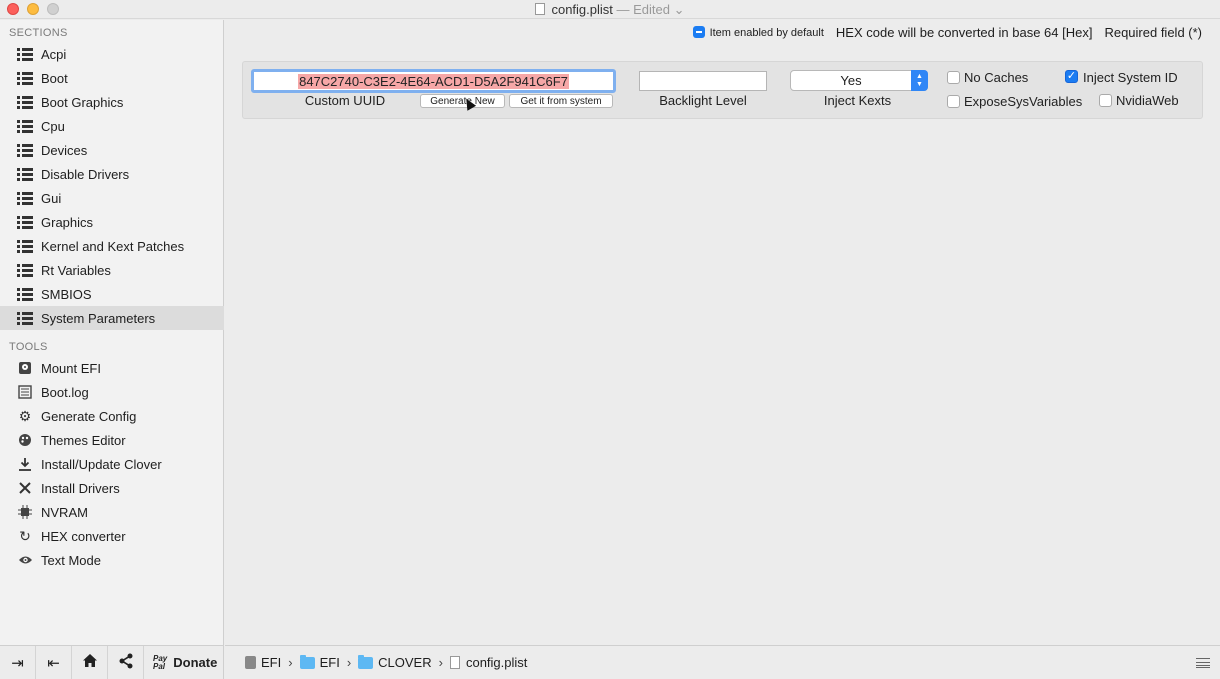 Image resolution: width=1220 pixels, height=679 pixels. What do you see at coordinates (38, 33) in the screenshot?
I see `sections-header: SECTIONS` at bounding box center [38, 33].